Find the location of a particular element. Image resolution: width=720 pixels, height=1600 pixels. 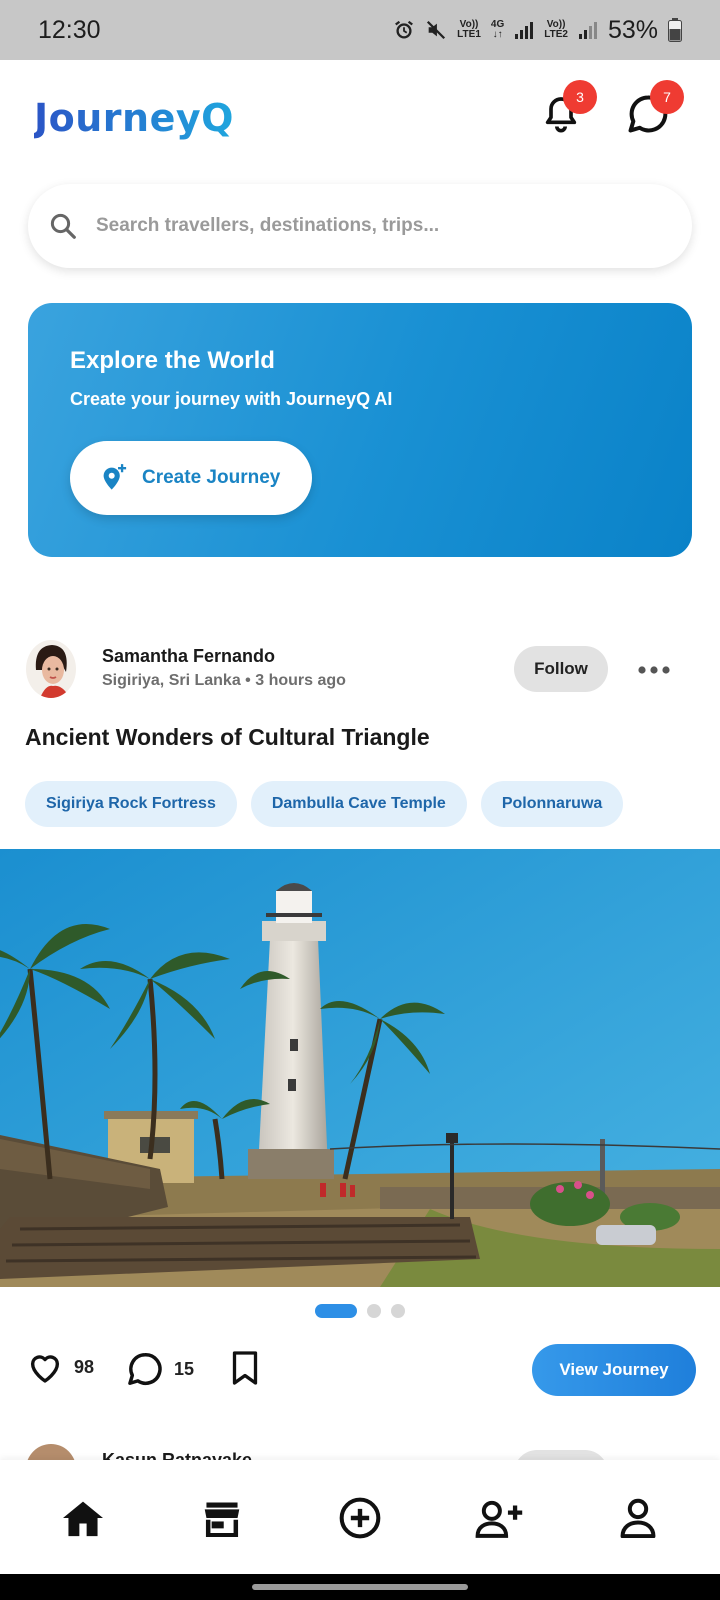

notifications-button: 3 is located at coordinates (564, 112).